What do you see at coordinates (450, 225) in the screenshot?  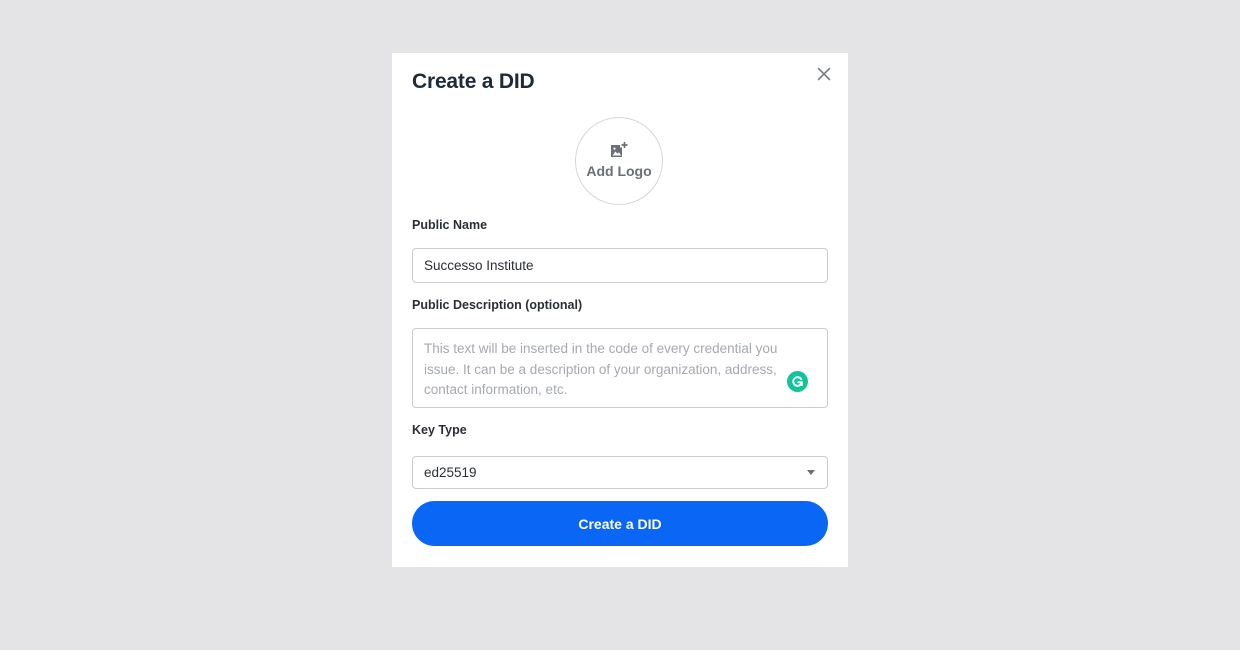 I see `public-name-label: Public Name` at bounding box center [450, 225].